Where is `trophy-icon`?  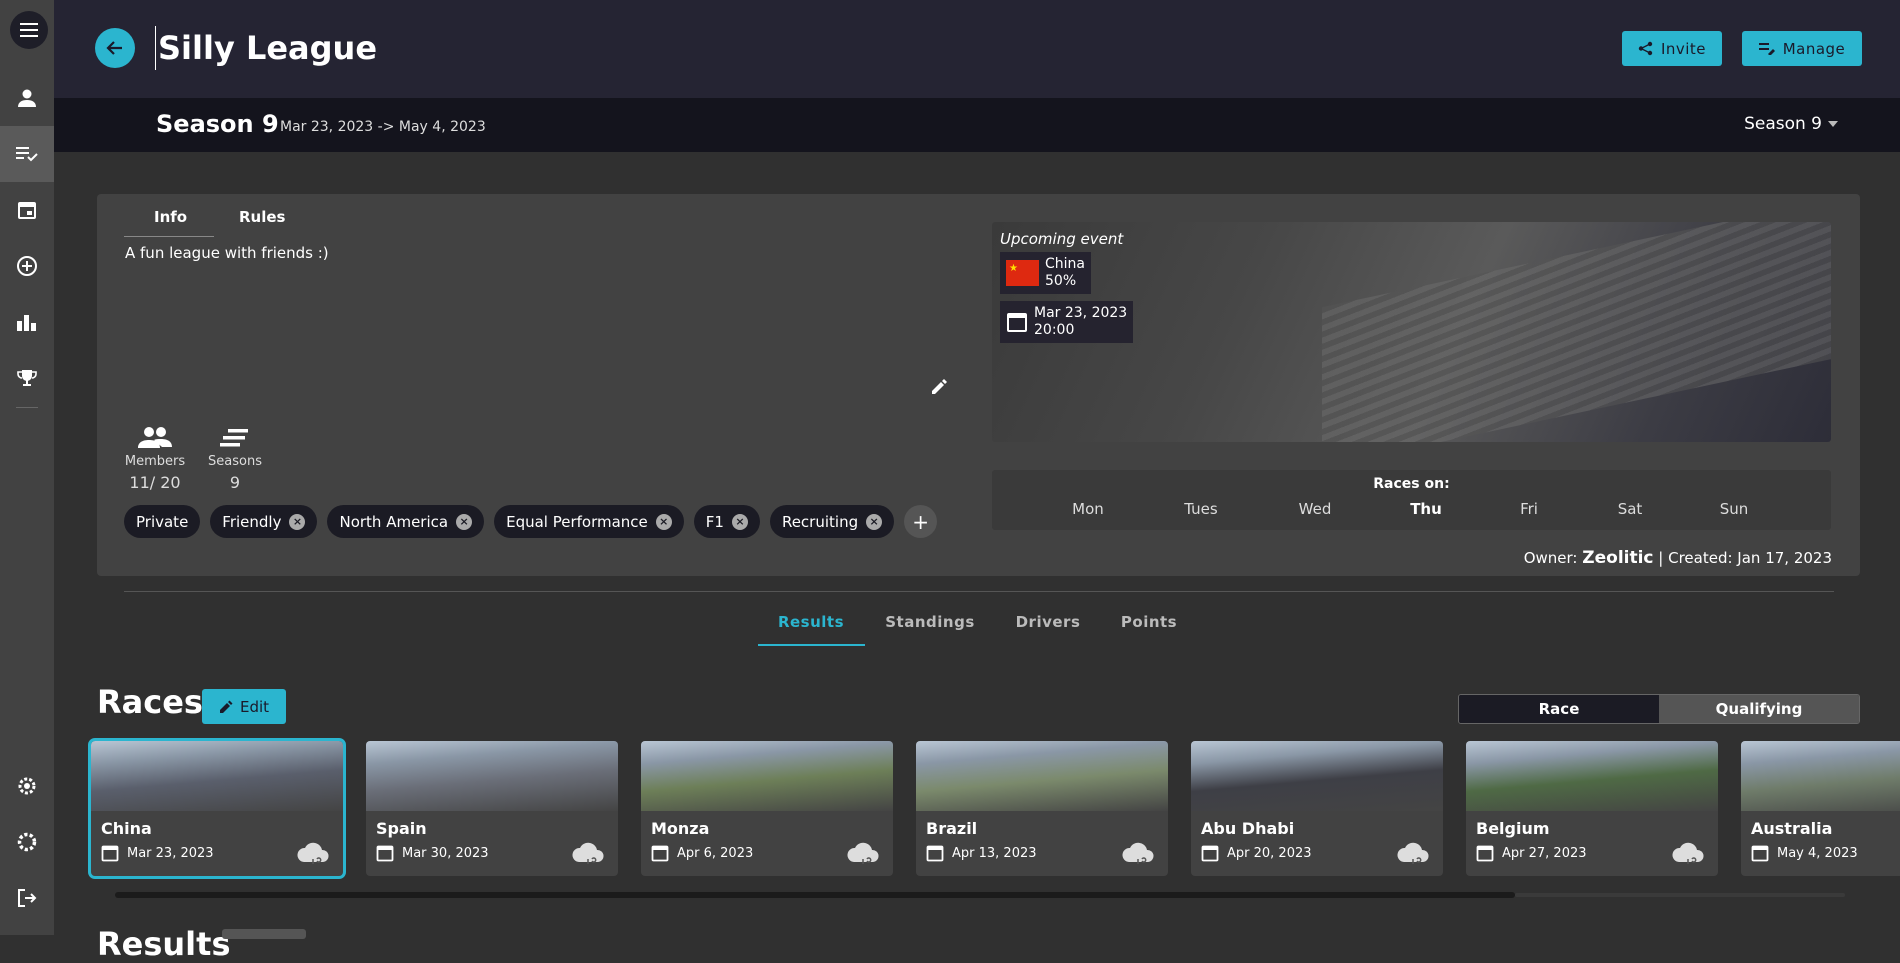 trophy-icon is located at coordinates (27, 378).